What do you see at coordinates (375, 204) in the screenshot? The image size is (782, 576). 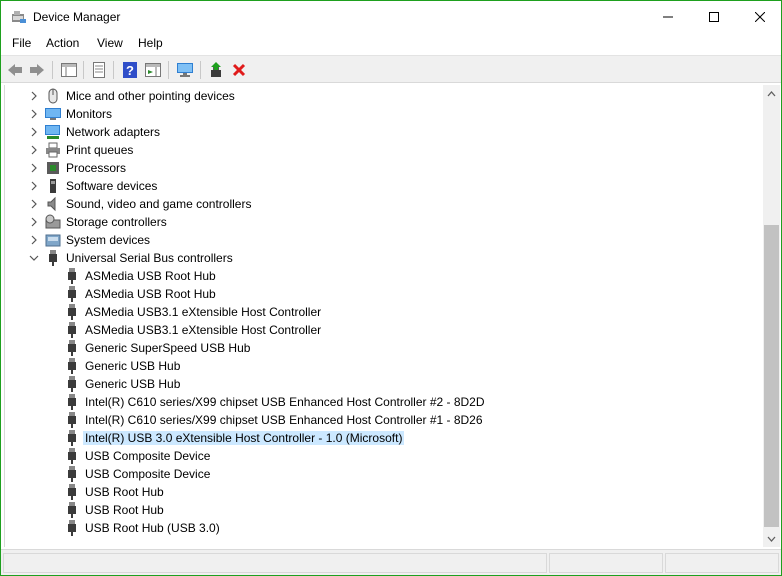 I see `tree-category-sound-video-game: Sound, video and game controllers` at bounding box center [375, 204].